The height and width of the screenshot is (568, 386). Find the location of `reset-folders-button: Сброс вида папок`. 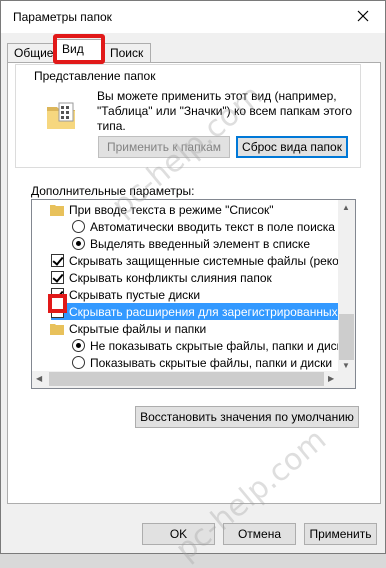

reset-folders-button: Сброс вида папок is located at coordinates (292, 147).